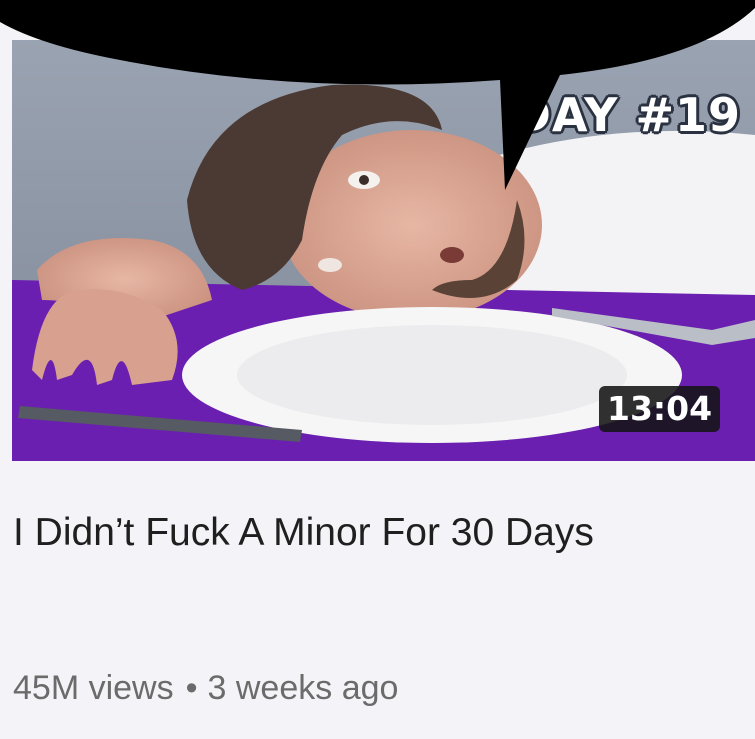 This screenshot has width=755, height=739. I want to click on day-overlay-text: DAY #19, so click(626, 115).